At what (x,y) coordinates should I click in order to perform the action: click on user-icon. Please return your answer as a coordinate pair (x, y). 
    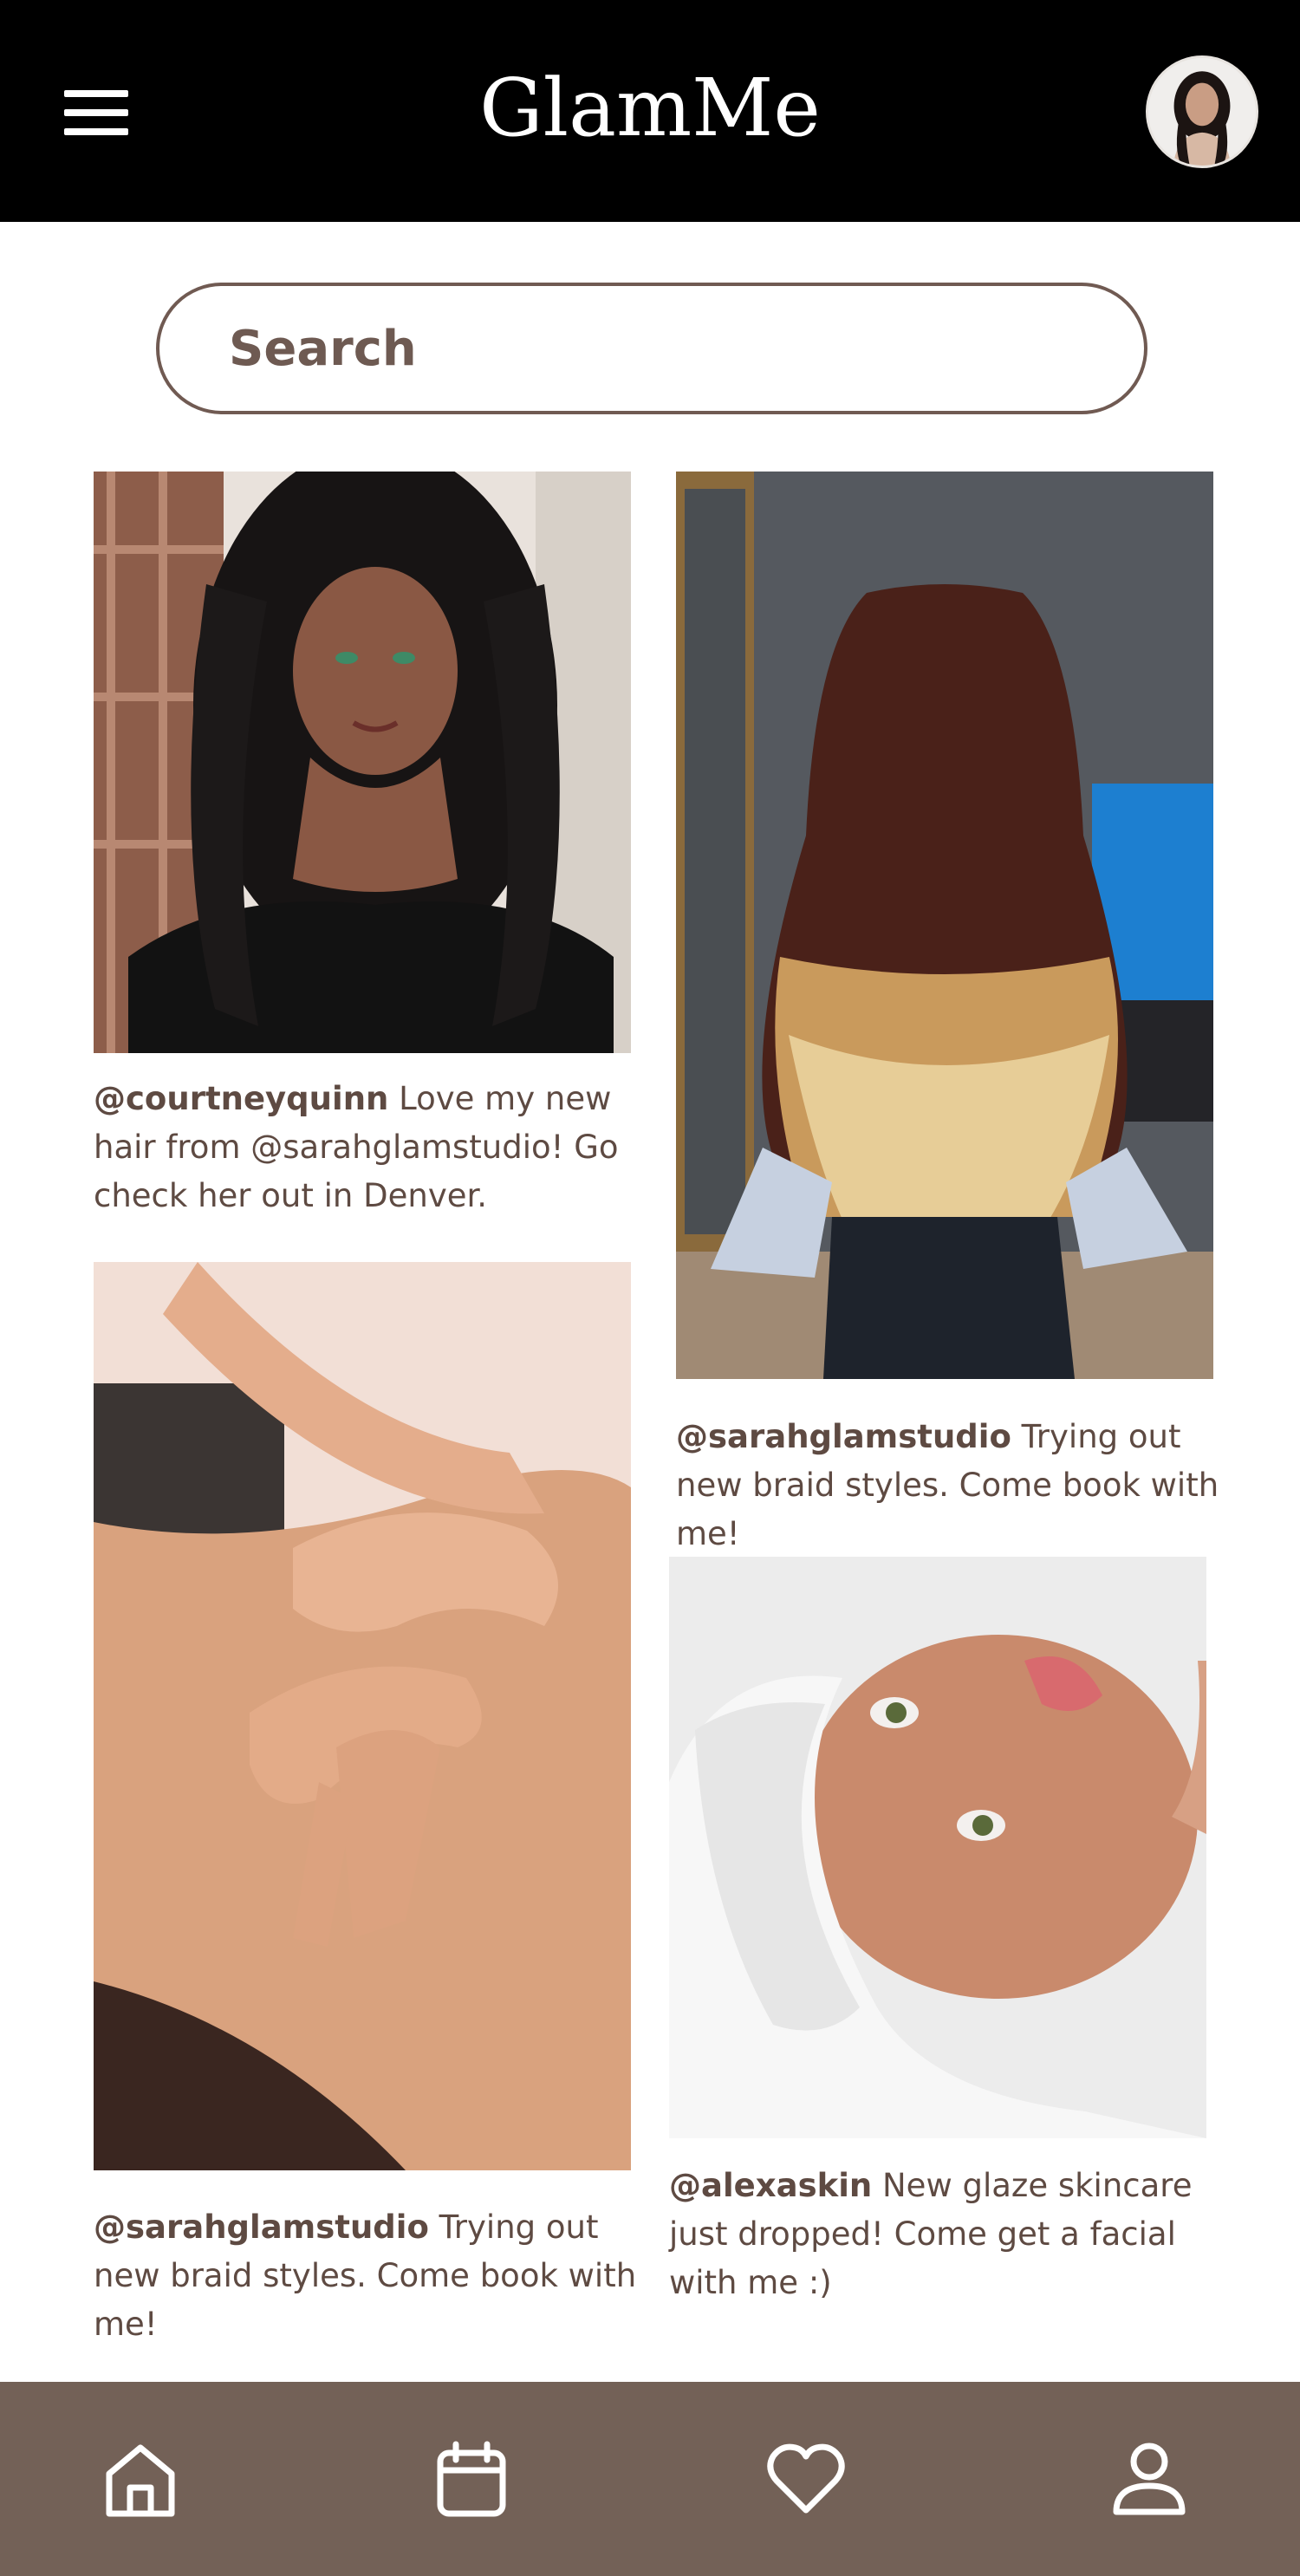
    Looking at the image, I should click on (1149, 2479).